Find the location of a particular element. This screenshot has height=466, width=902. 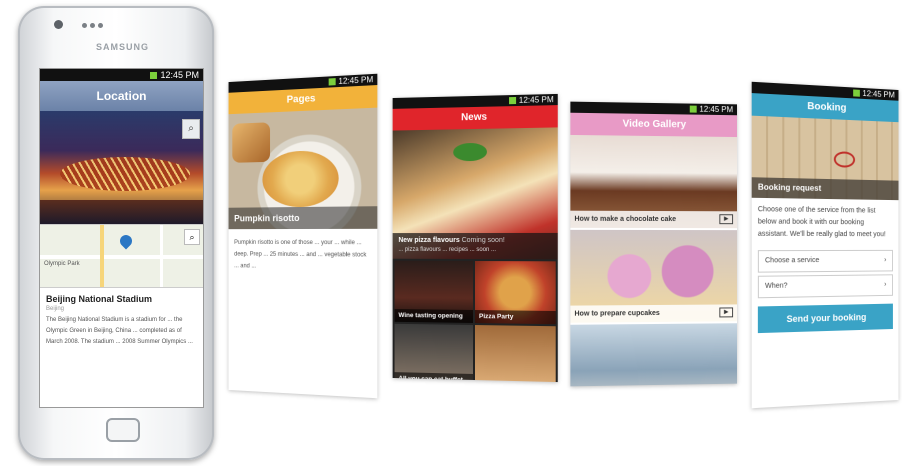

news-tile-label: Pizza Party is located at coordinates (515, 317).